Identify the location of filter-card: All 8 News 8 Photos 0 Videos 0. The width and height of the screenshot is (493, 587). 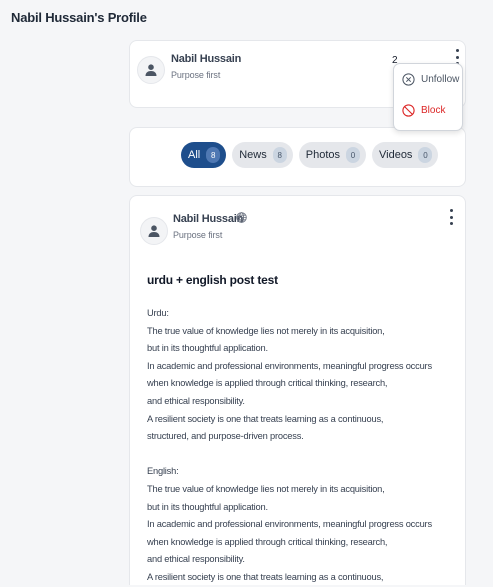
(297, 157).